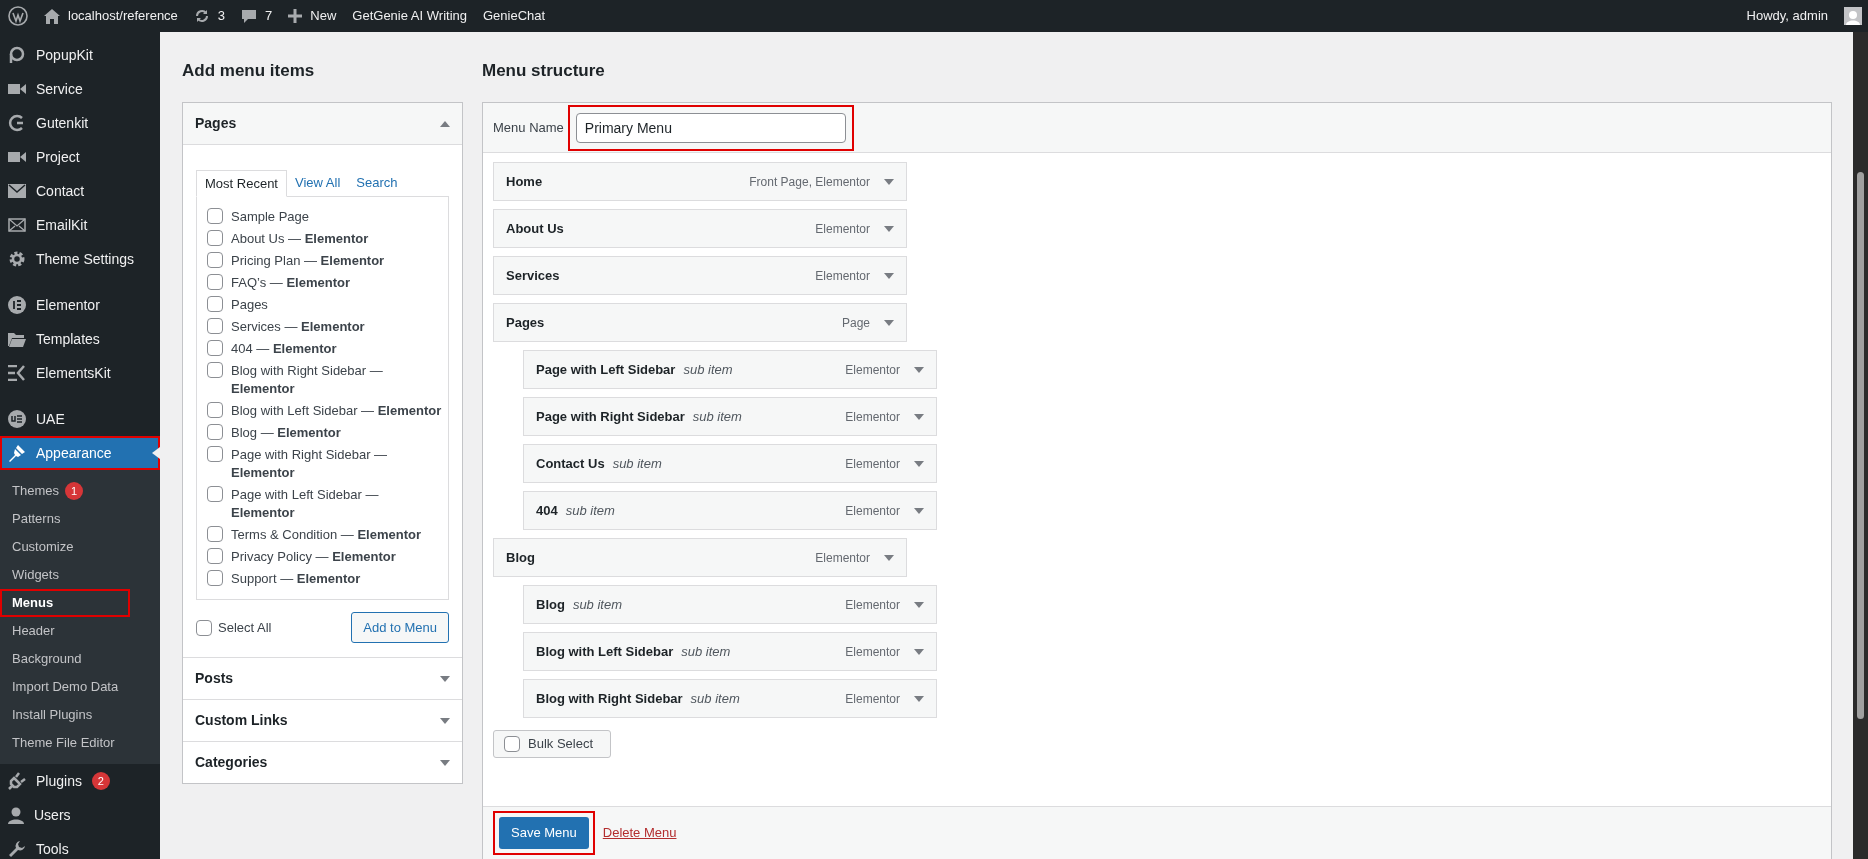  Describe the element at coordinates (65, 603) in the screenshot. I see `submenu-item: Menus` at that location.